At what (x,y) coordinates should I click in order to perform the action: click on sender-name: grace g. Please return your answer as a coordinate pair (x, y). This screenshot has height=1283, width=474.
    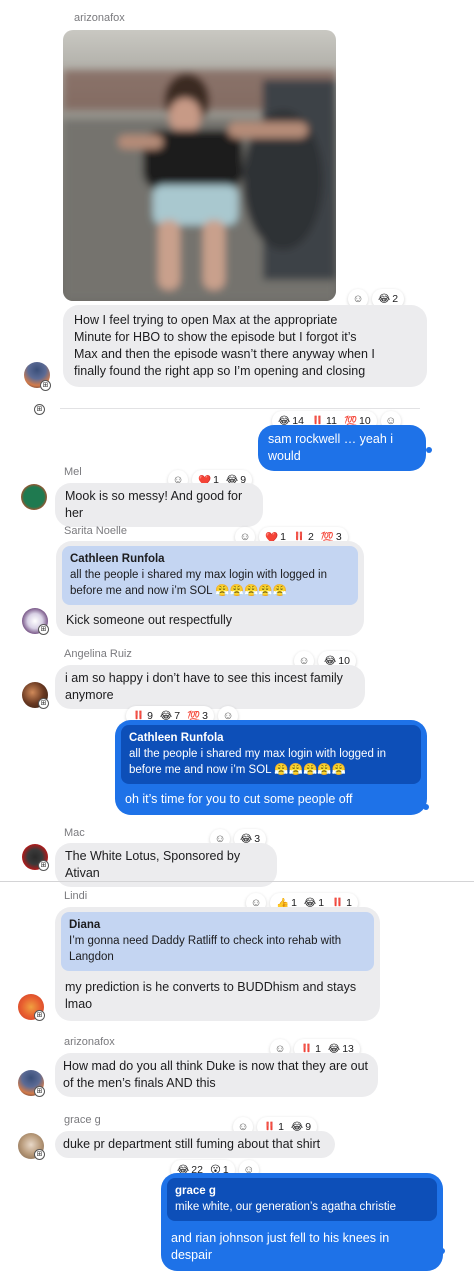
    Looking at the image, I should click on (82, 1120).